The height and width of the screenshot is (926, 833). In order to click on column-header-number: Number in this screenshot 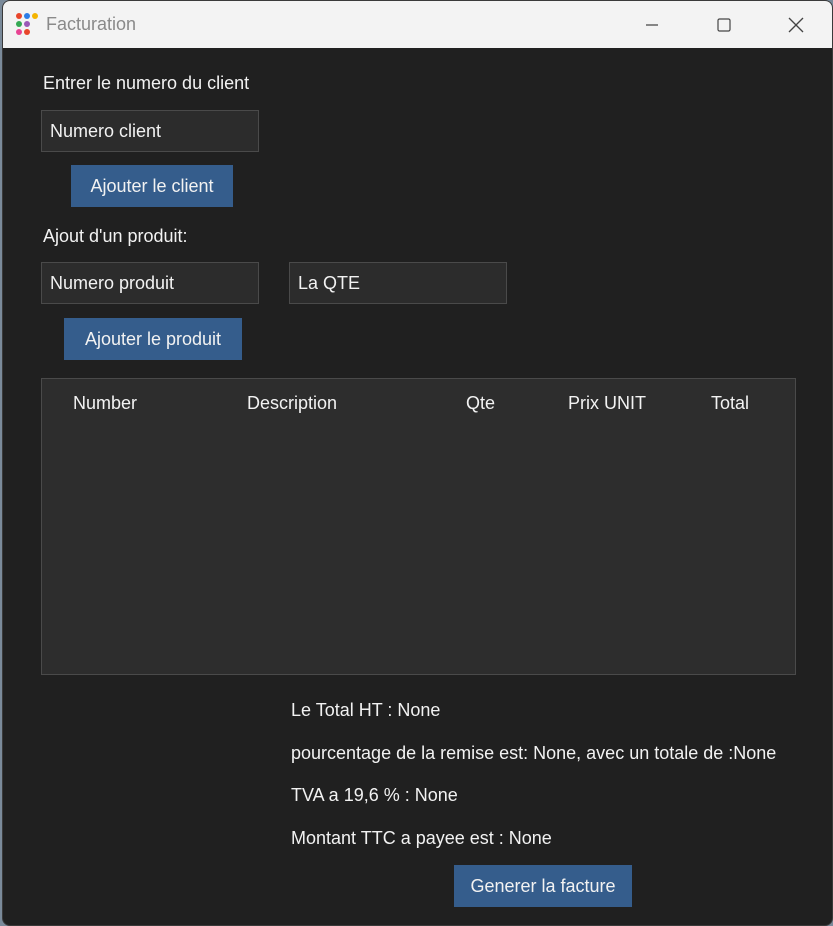, I will do `click(105, 403)`.